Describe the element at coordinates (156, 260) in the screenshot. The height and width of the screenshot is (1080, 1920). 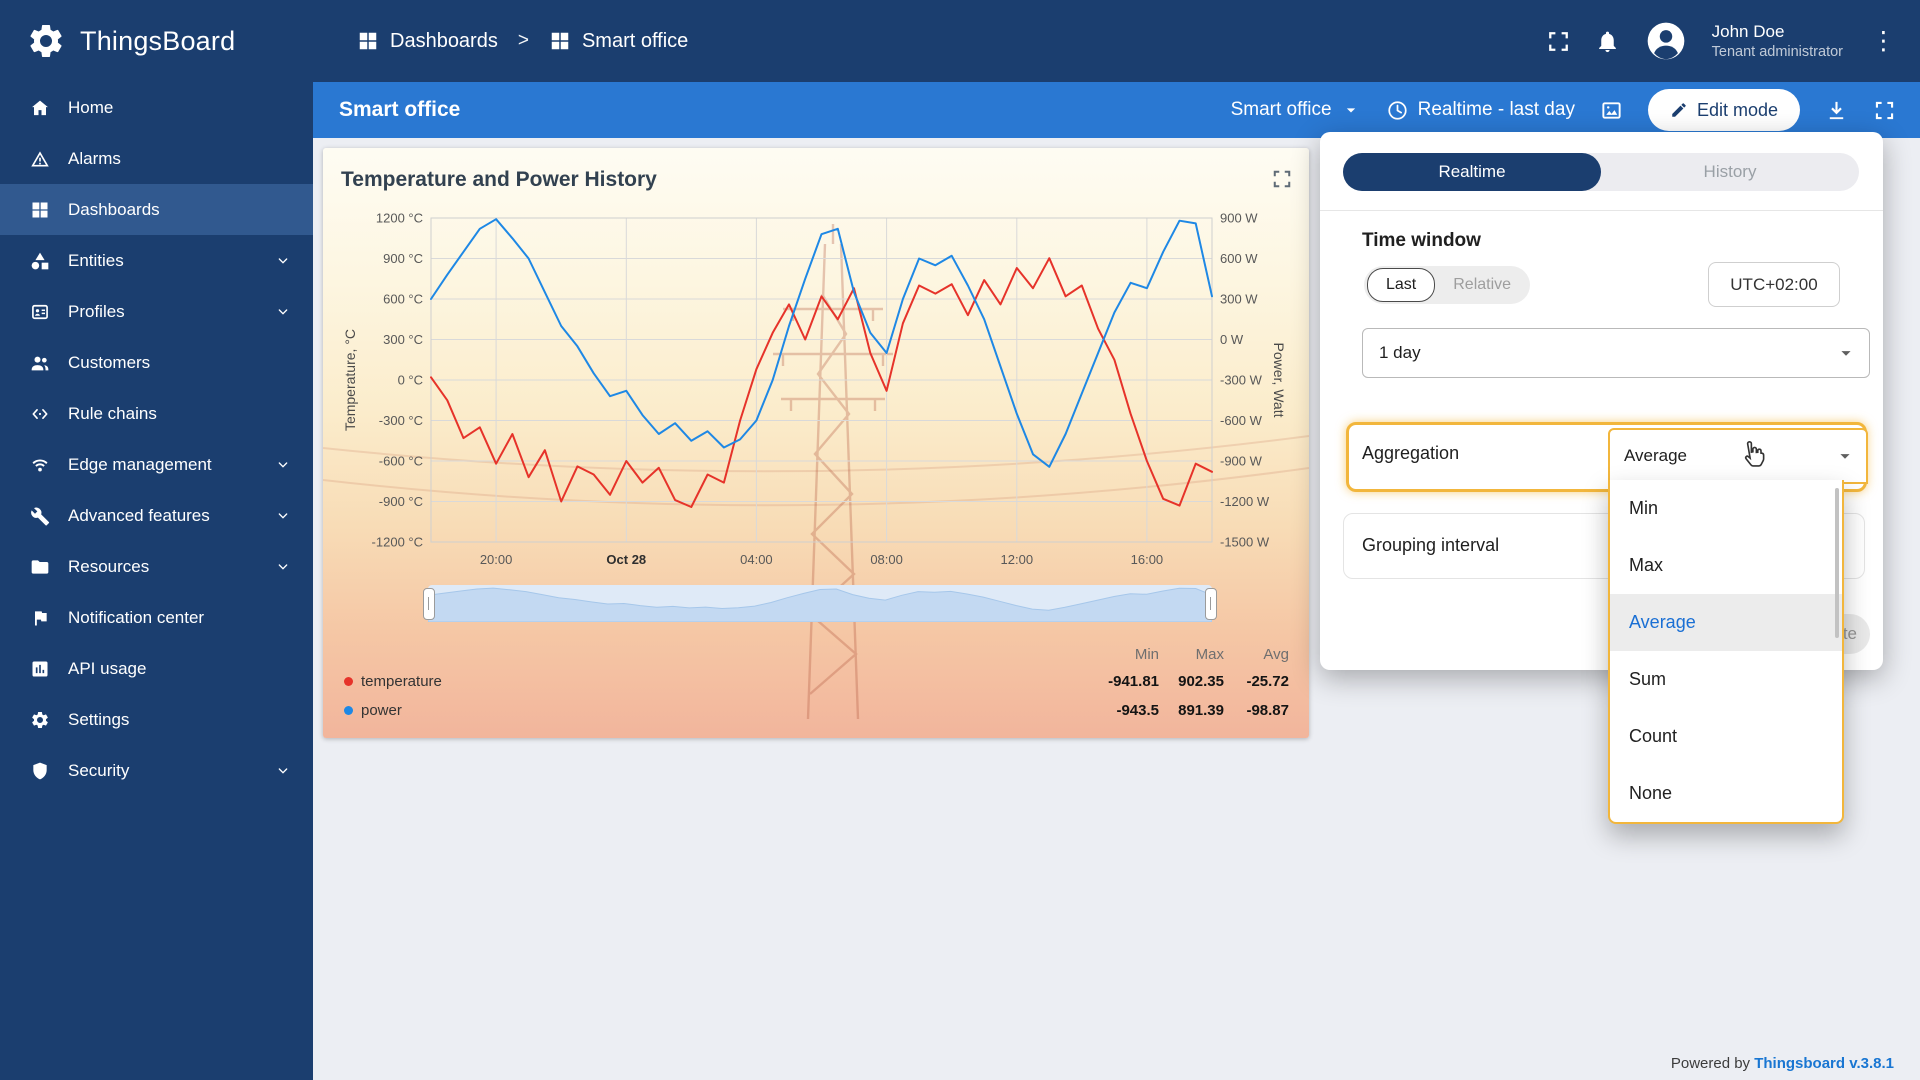
I see `sidebar-item-entities: Entities` at that location.